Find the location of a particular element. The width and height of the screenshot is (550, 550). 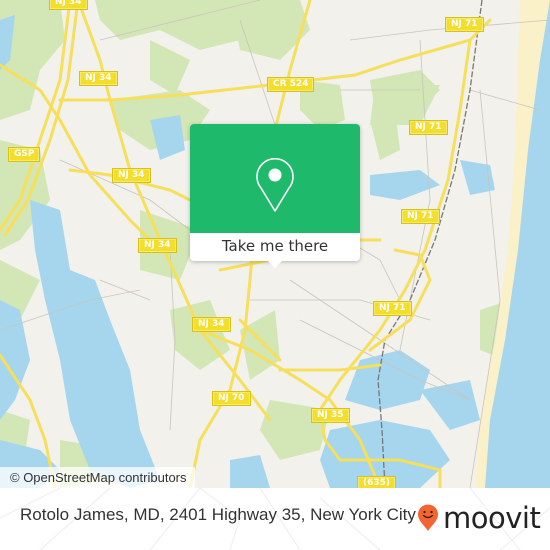

road-label-nj35: NJ 35 is located at coordinates (330, 415).